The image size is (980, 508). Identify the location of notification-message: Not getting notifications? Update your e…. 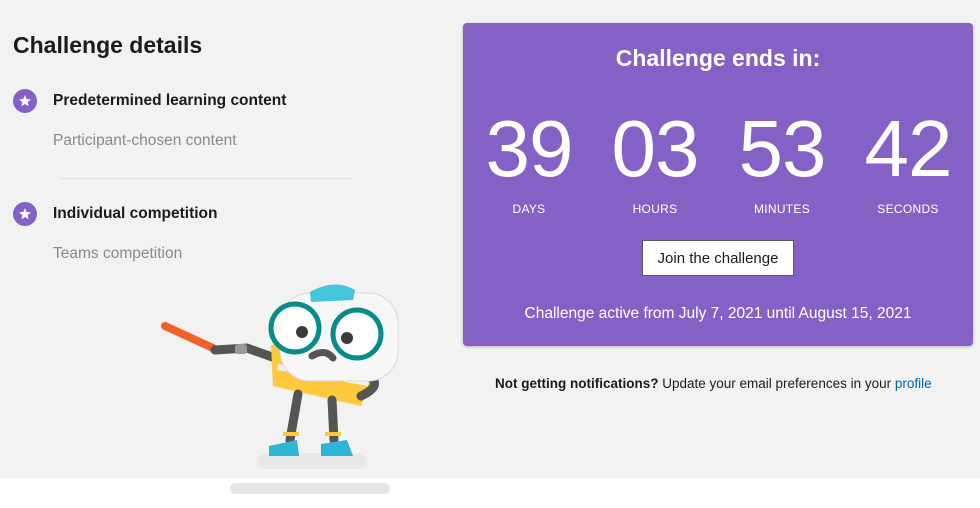
(713, 383).